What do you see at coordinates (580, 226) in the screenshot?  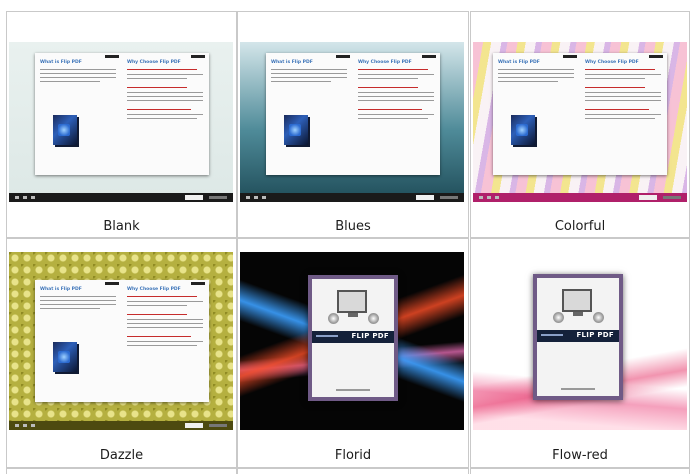 I see `theme-label: Colorful` at bounding box center [580, 226].